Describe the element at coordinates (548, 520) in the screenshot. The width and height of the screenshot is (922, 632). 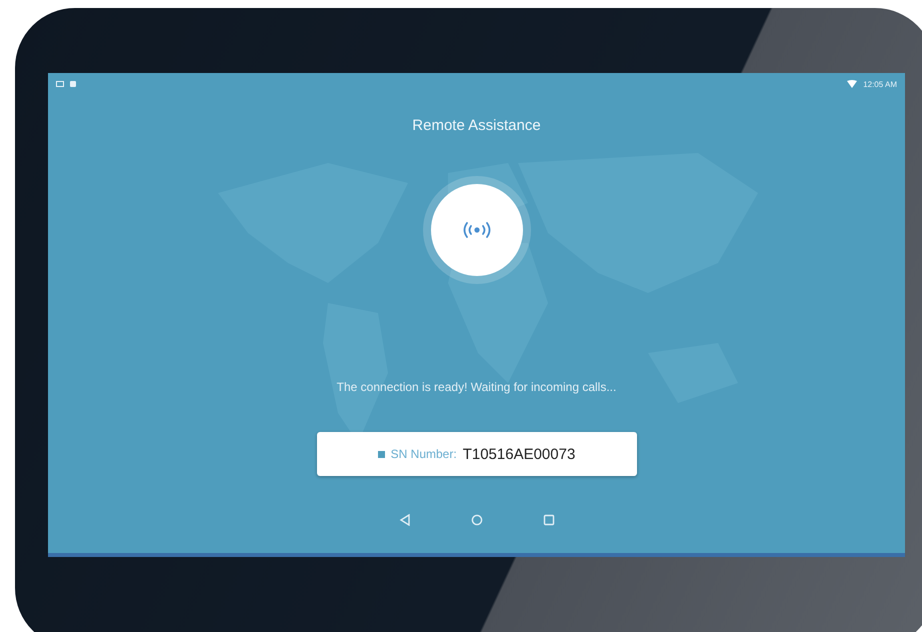
I see `recents-icon` at that location.